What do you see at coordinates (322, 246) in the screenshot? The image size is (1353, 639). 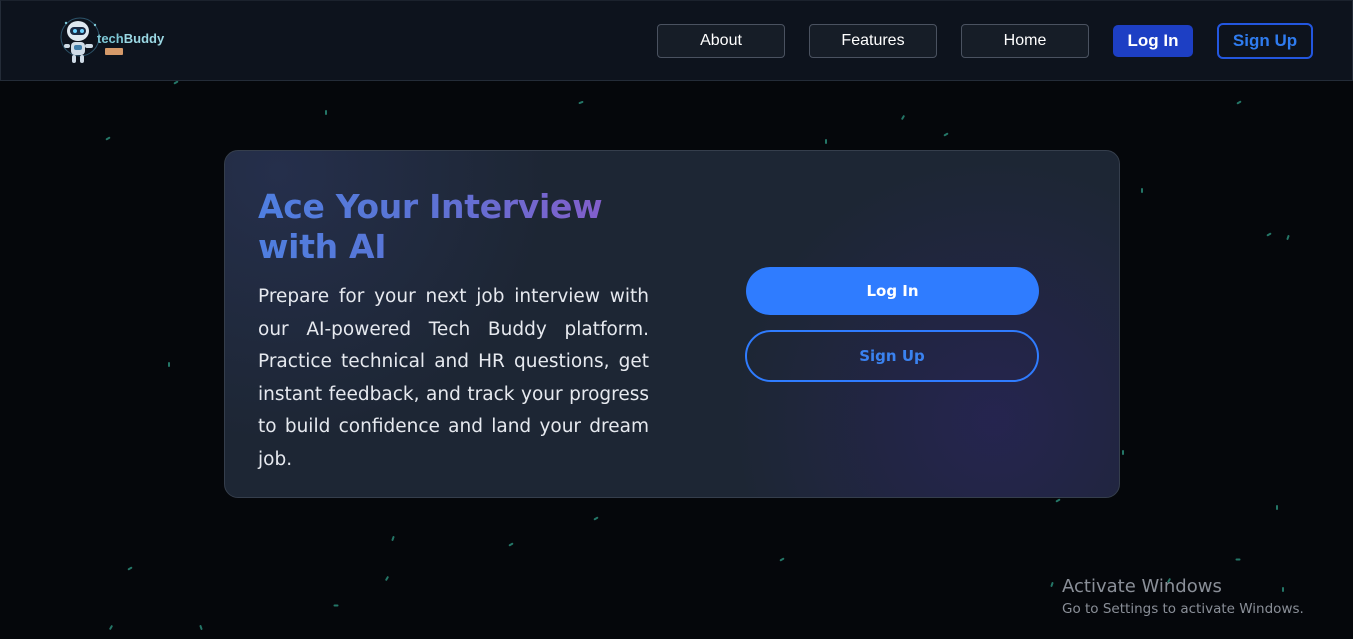 I see `hero-title-line2: with AI` at bounding box center [322, 246].